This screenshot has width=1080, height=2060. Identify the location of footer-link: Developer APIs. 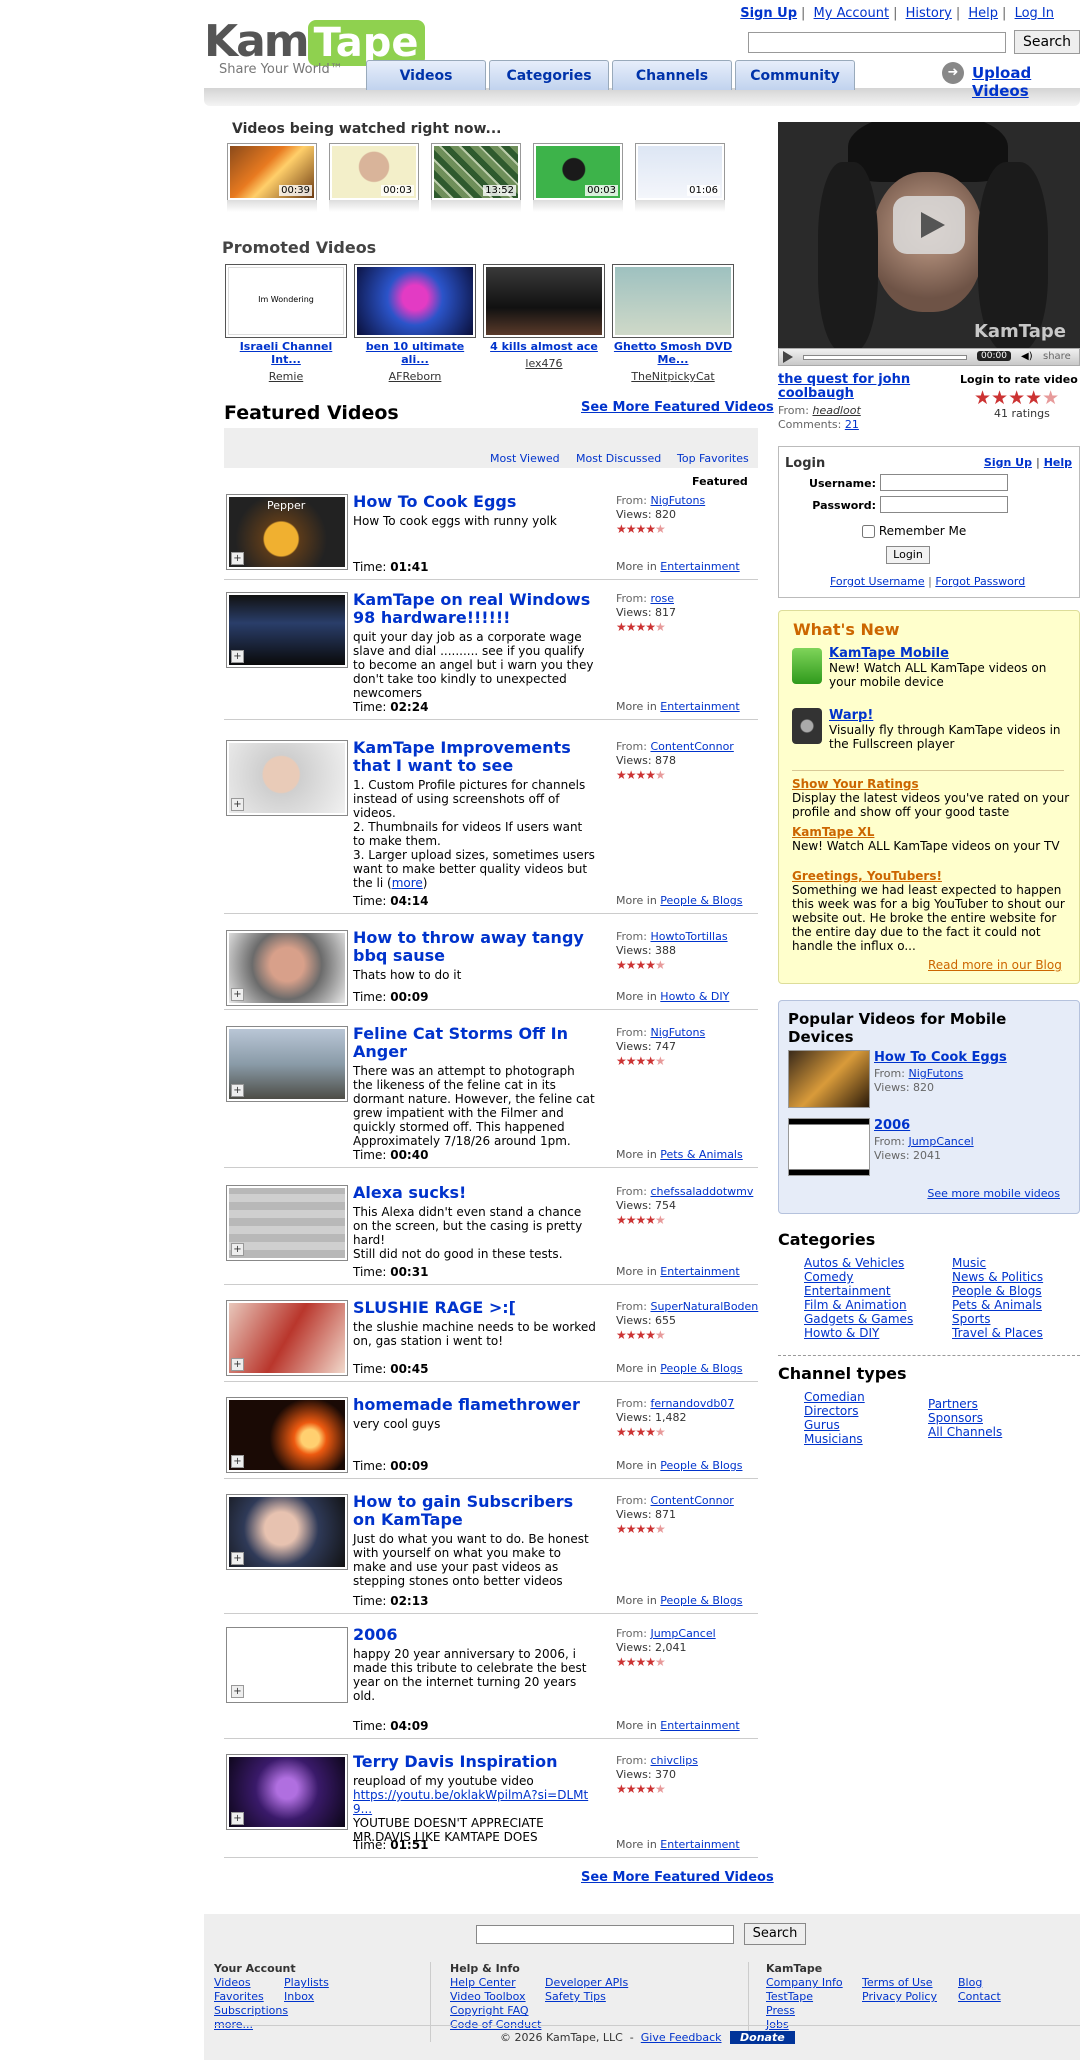
(586, 1983).